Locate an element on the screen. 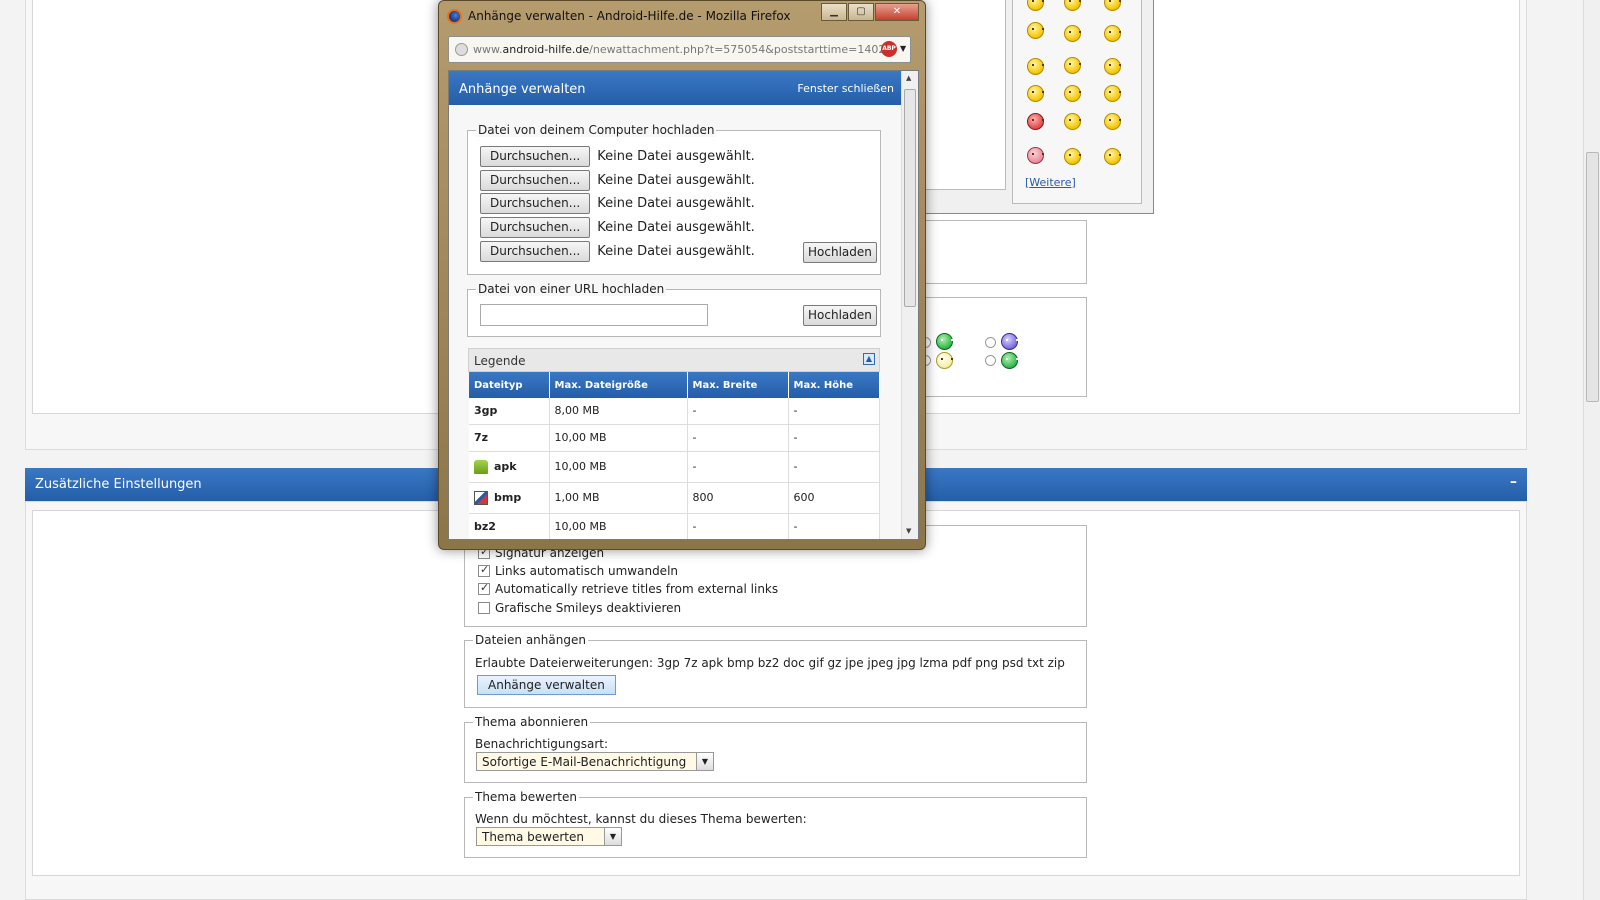 This screenshot has width=1600, height=900. collapse-icon: – is located at coordinates (1513, 482).